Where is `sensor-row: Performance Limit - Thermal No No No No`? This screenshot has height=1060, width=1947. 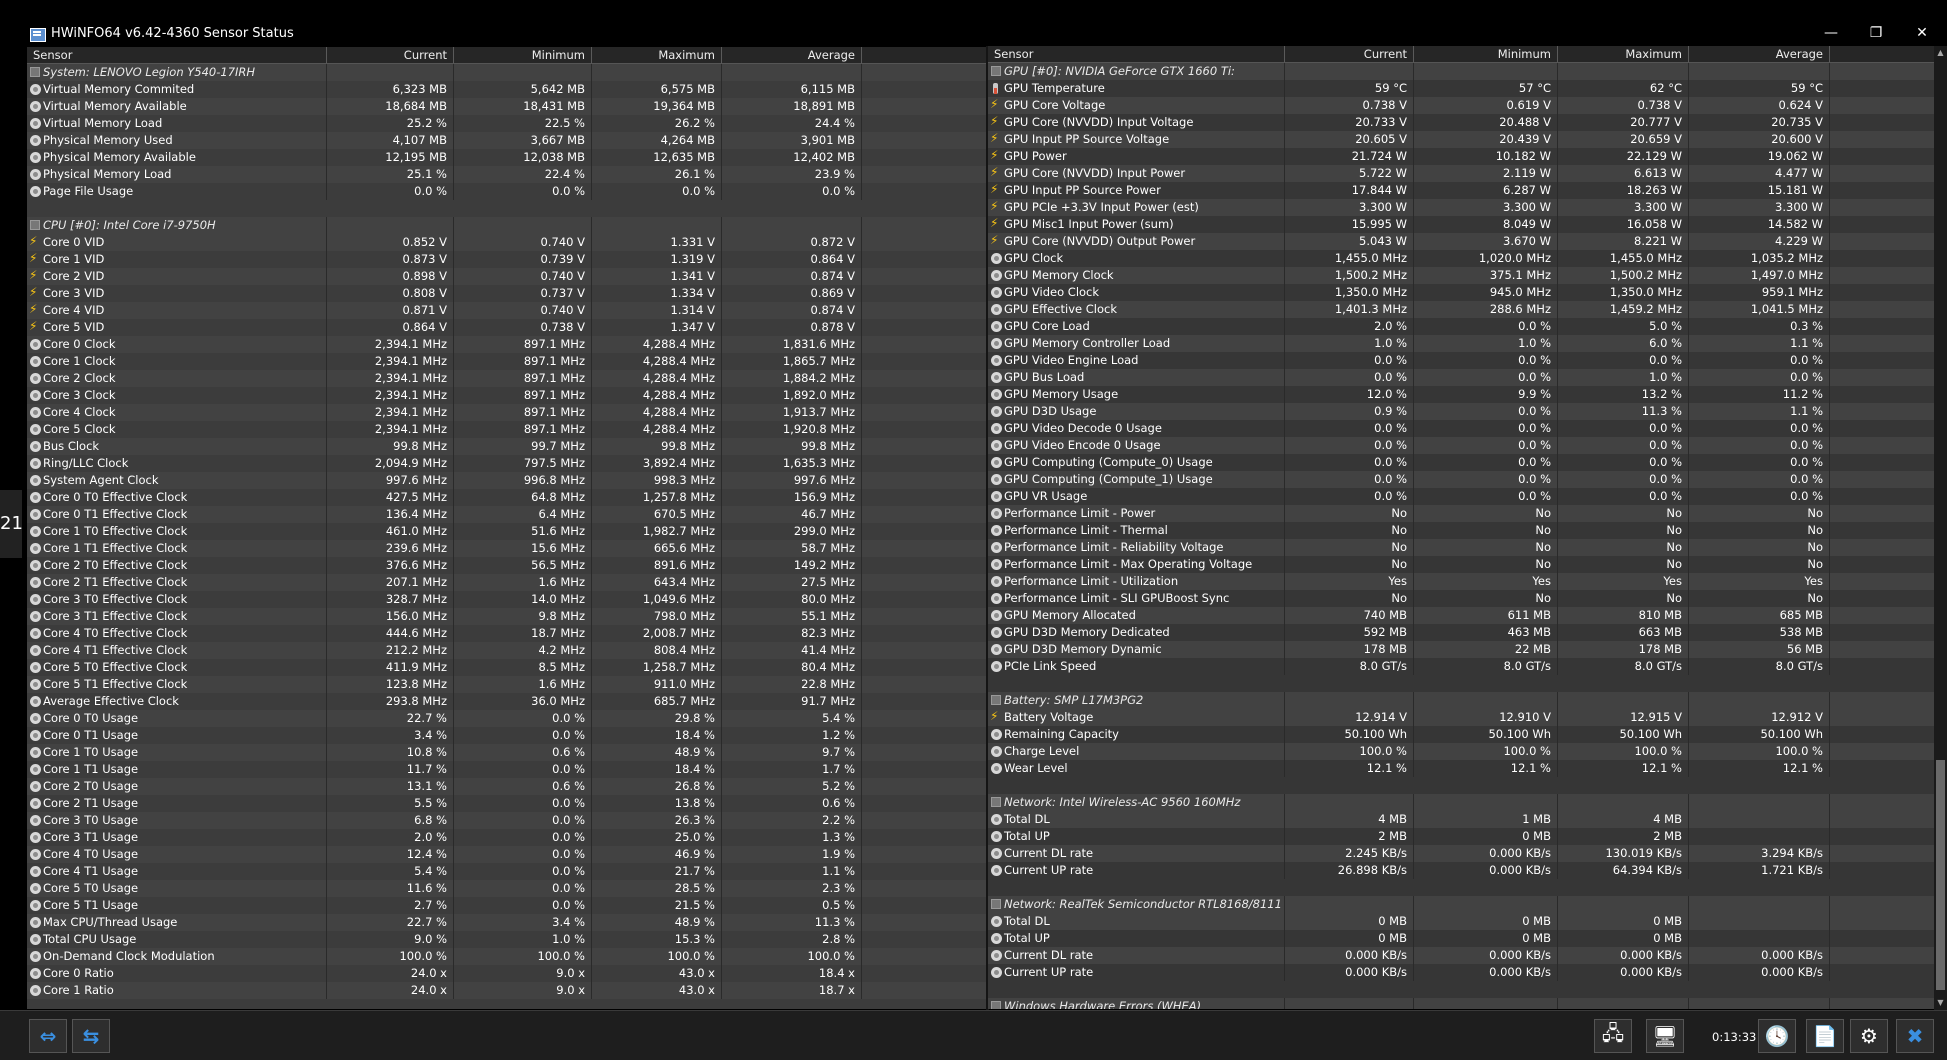 sensor-row: Performance Limit - Thermal No No No No is located at coordinates (1464, 530).